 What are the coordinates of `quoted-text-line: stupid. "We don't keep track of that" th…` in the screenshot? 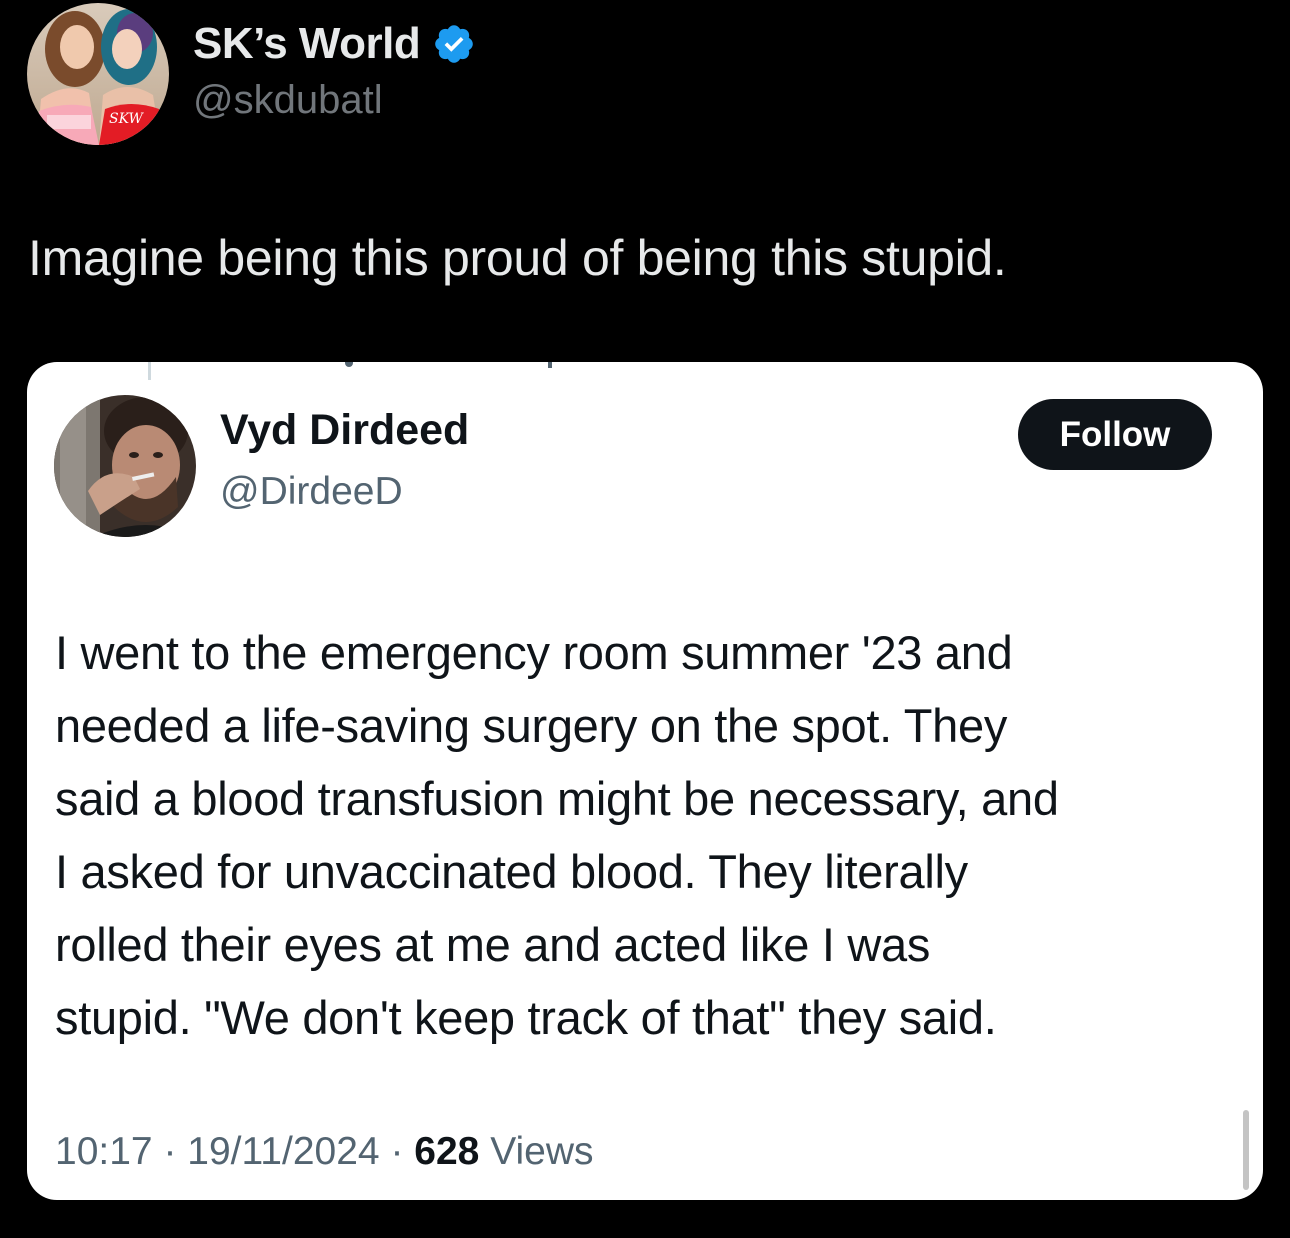 It's located at (526, 1017).